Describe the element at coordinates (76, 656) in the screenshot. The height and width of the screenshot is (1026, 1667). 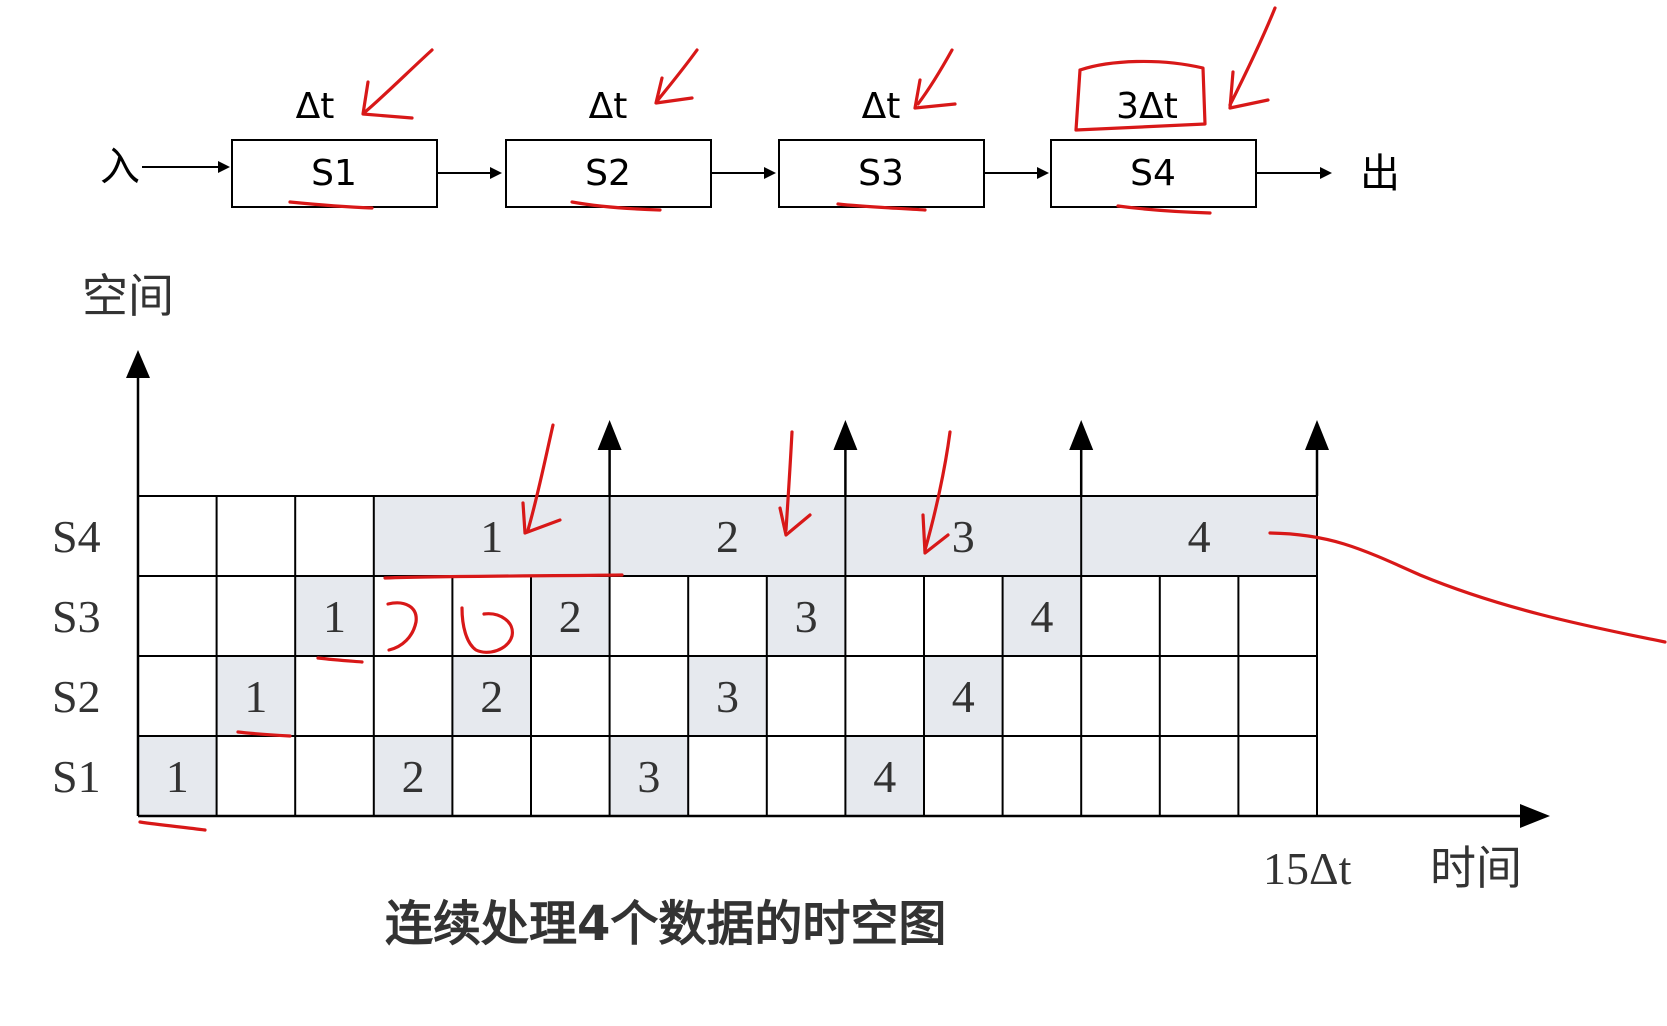
I see `stage-row-labels: S4 S3 S2 S1` at that location.